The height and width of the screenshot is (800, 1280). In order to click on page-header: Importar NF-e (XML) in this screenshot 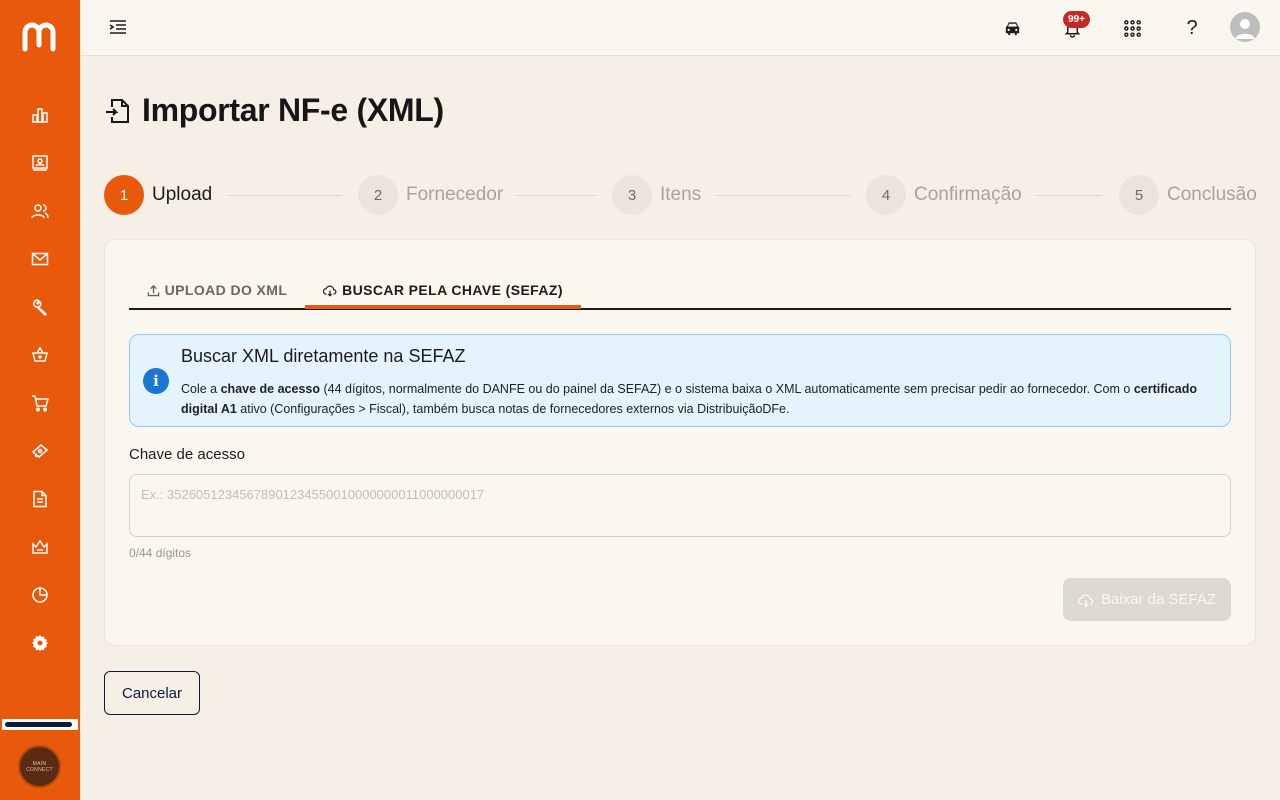, I will do `click(274, 110)`.